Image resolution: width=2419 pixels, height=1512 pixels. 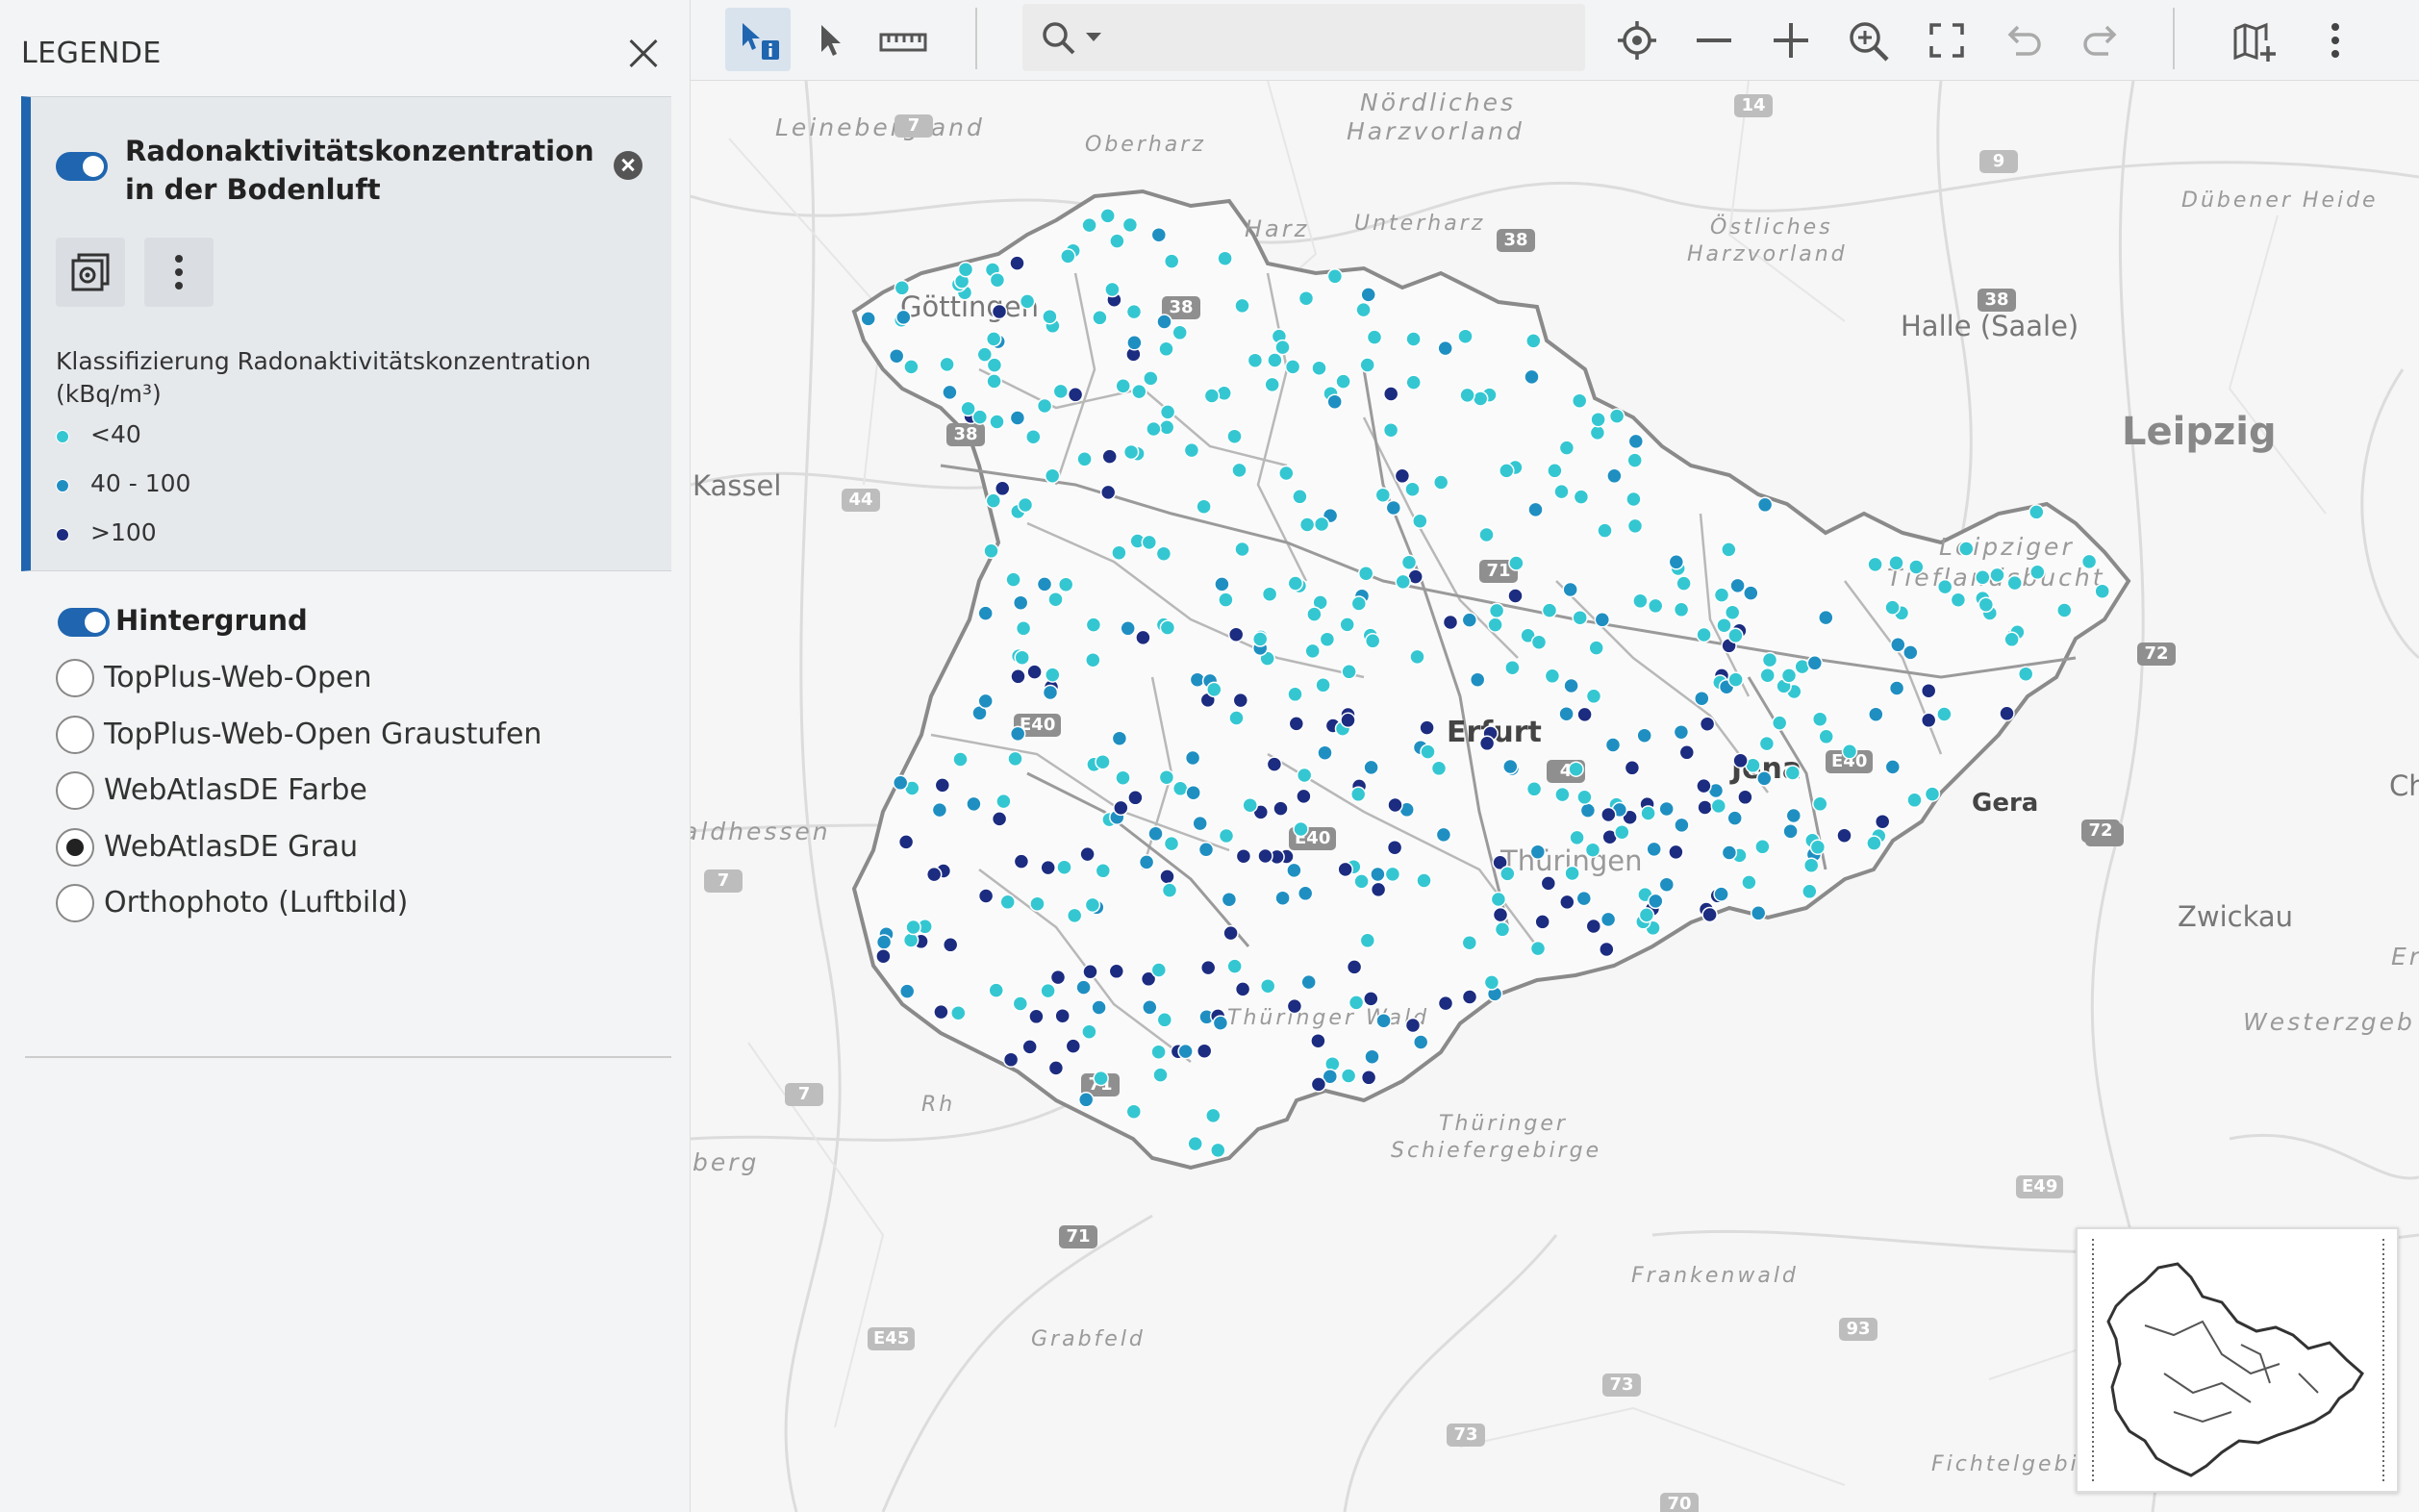 I want to click on background-toggle, so click(x=84, y=622).